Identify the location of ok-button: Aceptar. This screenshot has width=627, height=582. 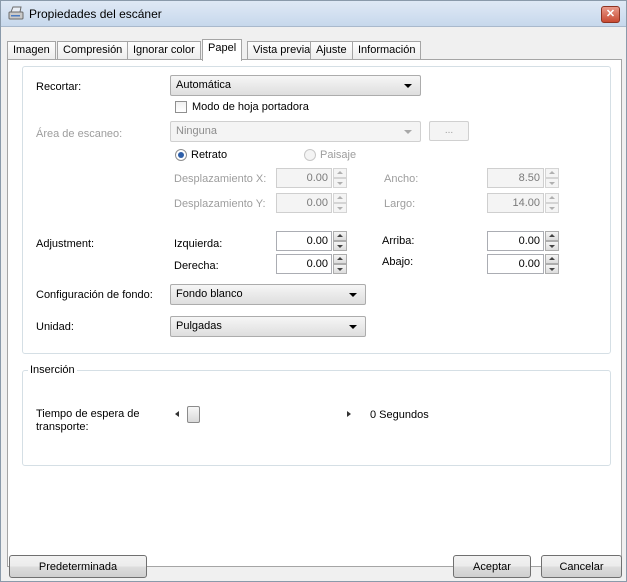
(492, 566).